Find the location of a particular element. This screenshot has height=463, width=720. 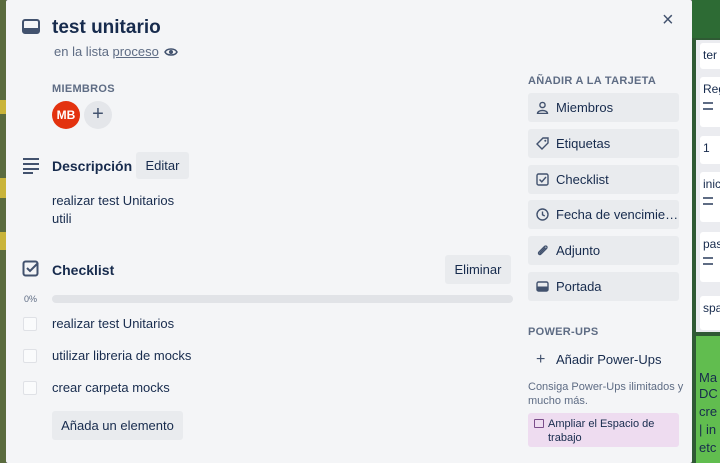

board-card-text: cre is located at coordinates (708, 411).